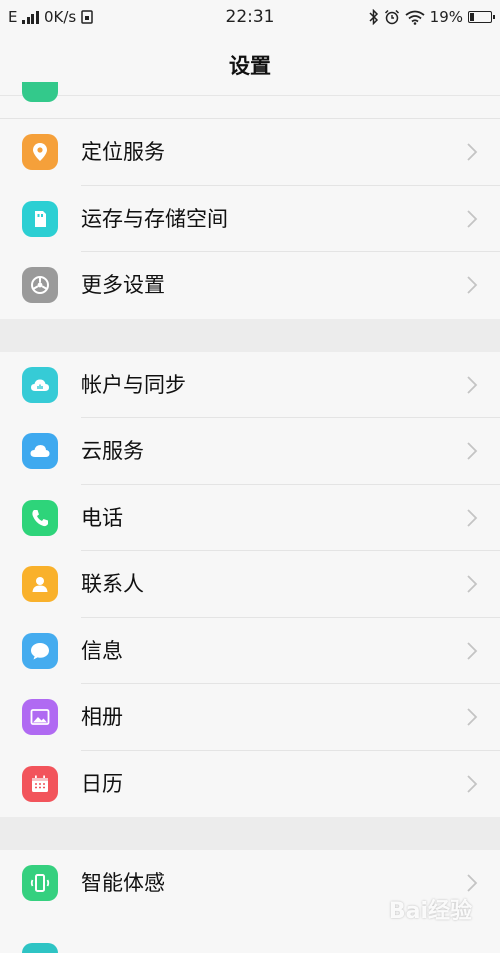  What do you see at coordinates (102, 517) in the screenshot?
I see `settings-item-label: 电话` at bounding box center [102, 517].